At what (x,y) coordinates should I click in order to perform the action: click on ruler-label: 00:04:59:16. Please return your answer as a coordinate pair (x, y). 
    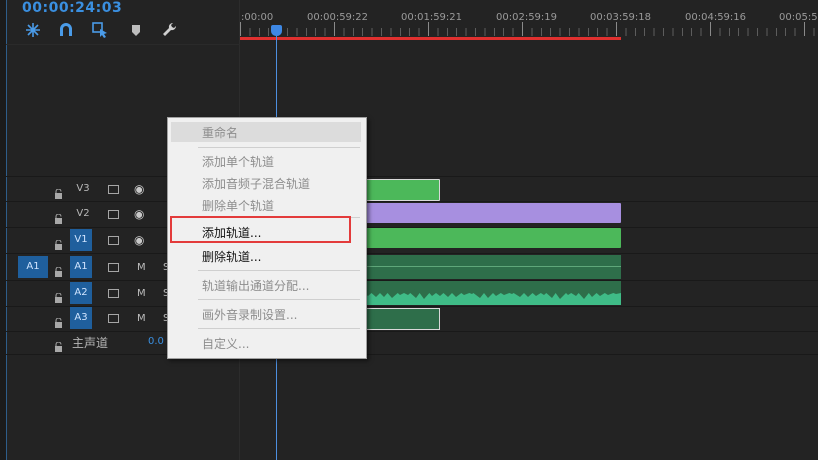
    Looking at the image, I should click on (716, 17).